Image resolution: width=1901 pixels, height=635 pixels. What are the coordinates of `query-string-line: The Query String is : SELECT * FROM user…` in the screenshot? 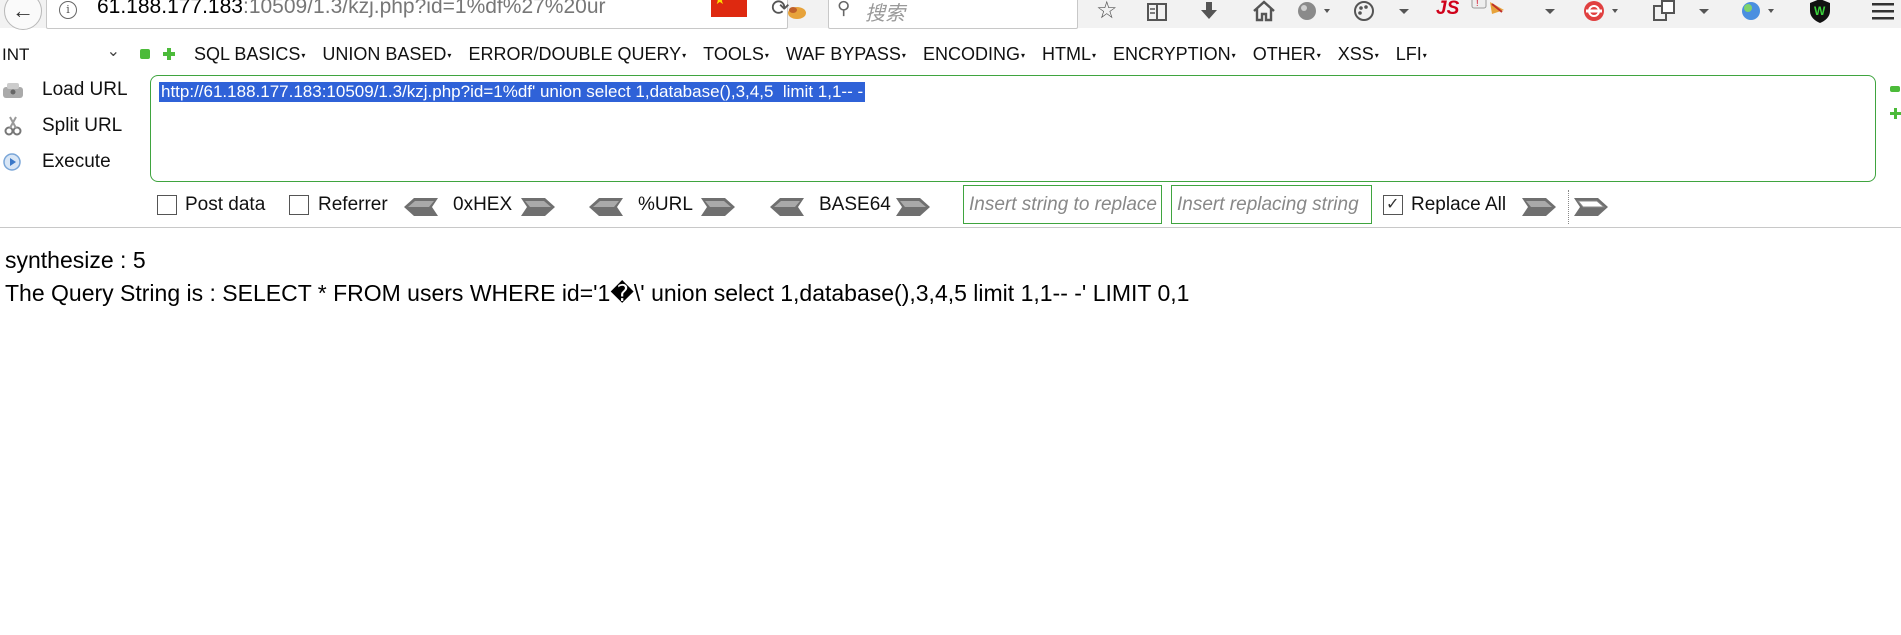 It's located at (597, 293).